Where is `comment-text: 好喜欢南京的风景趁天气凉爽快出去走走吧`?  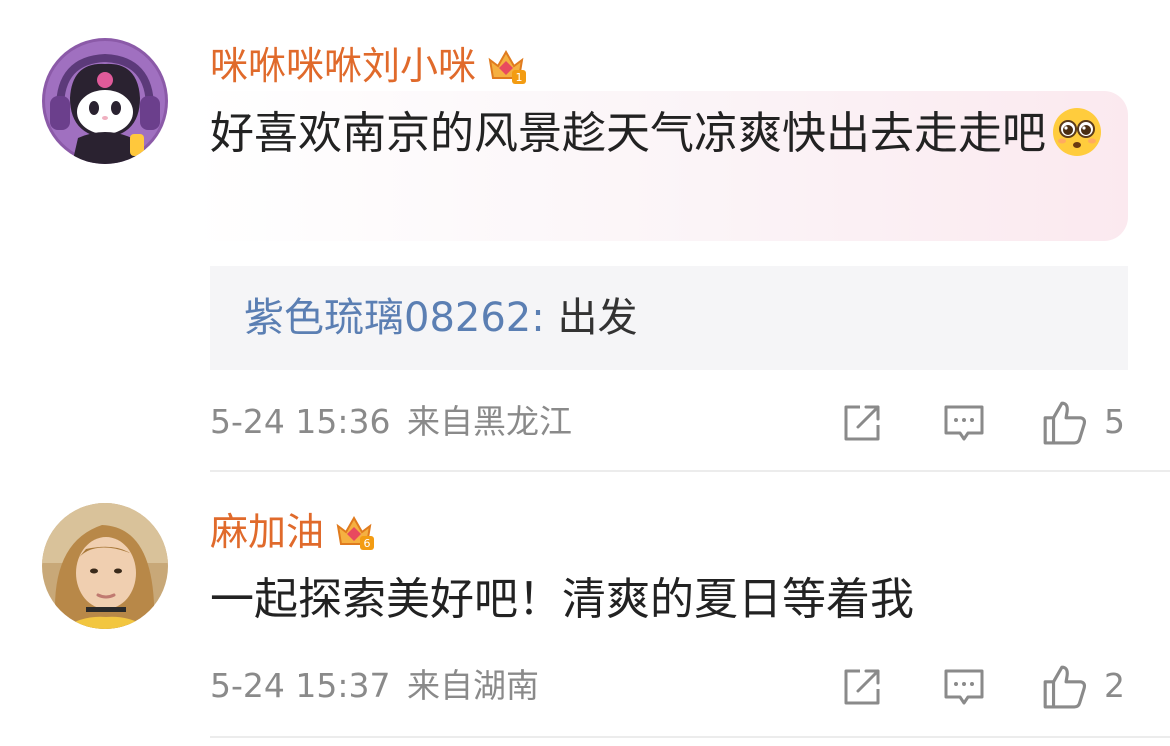
comment-text: 好喜欢南京的风景趁天气凉爽快出去走走吧 is located at coordinates (660, 134).